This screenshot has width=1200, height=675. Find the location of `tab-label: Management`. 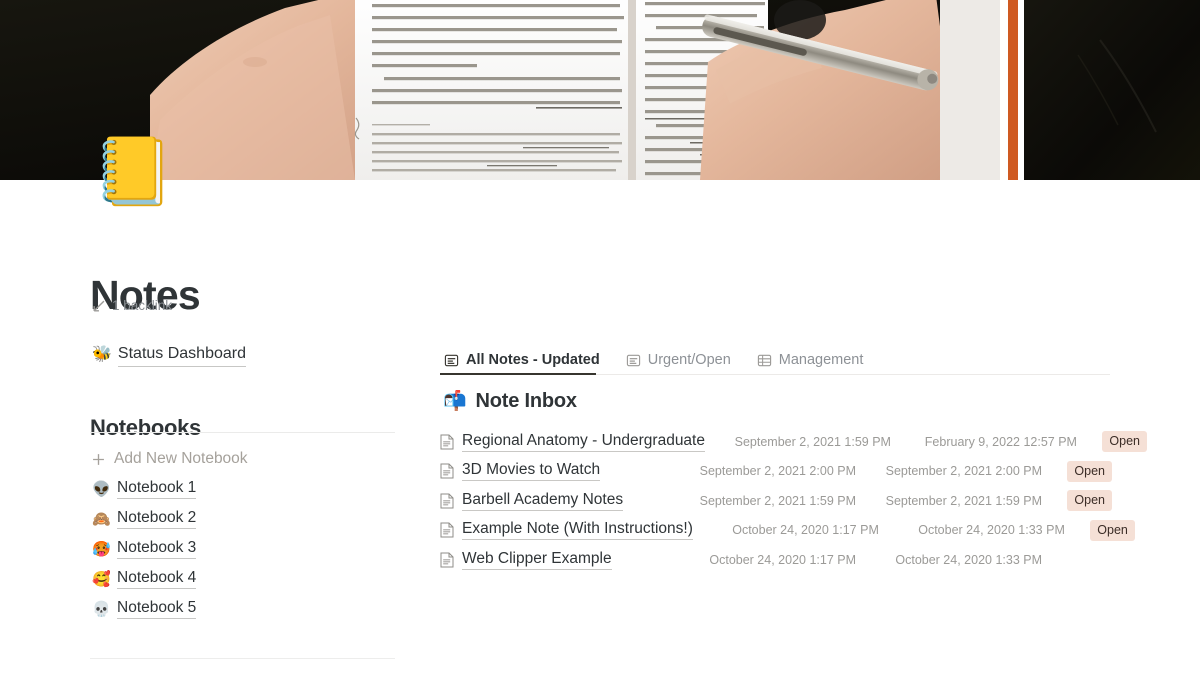

tab-label: Management is located at coordinates (821, 360).